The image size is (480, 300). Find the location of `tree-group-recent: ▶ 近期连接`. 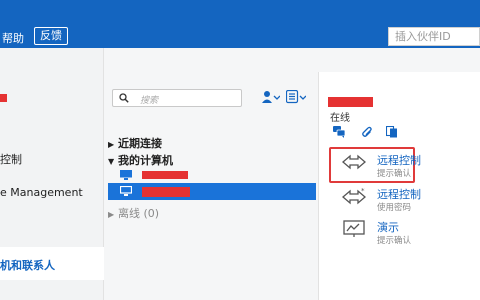

tree-group-recent: ▶ 近期连接 is located at coordinates (135, 143).